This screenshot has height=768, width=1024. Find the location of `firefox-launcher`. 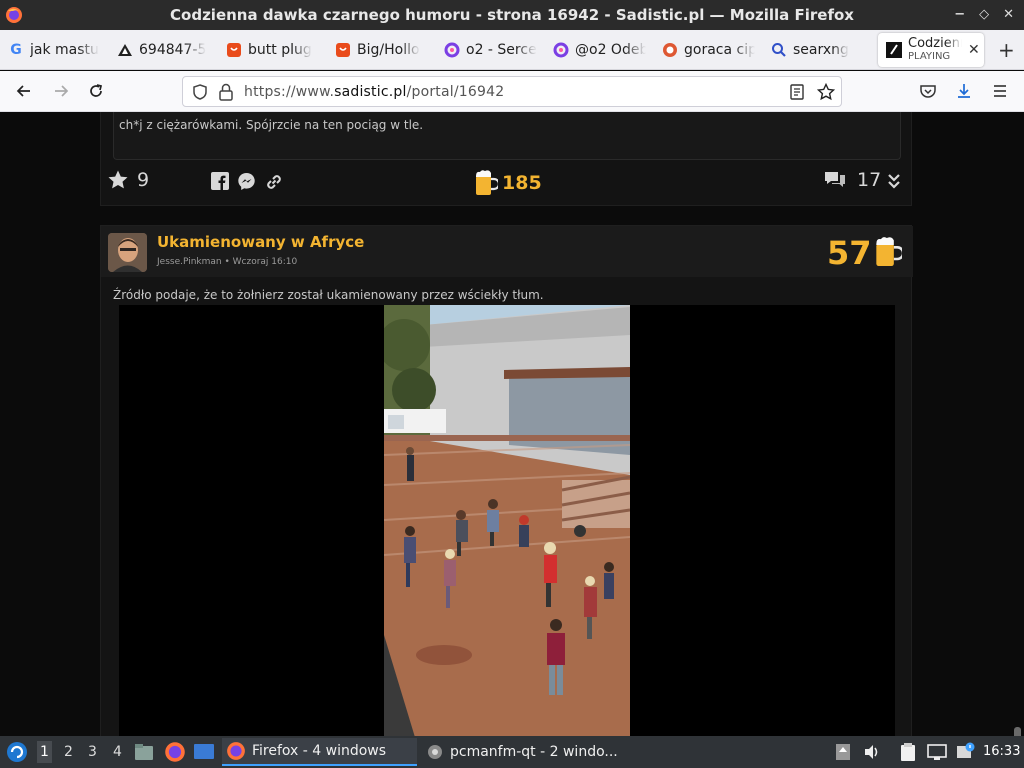

firefox-launcher is located at coordinates (175, 754).